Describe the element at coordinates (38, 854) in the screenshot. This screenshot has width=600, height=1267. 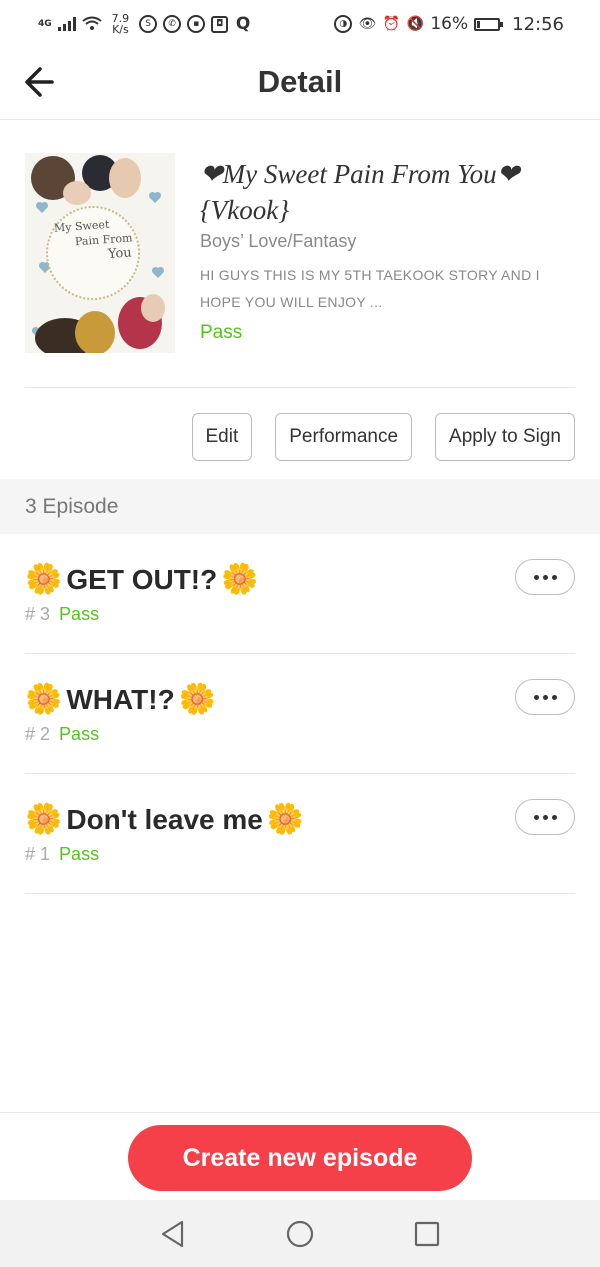
I see `episode-number: # 1` at that location.